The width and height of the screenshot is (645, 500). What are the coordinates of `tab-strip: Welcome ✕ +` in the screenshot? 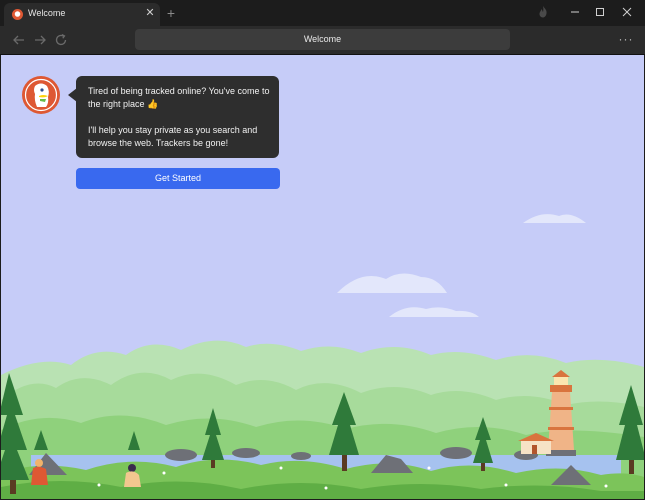 It's located at (322, 13).